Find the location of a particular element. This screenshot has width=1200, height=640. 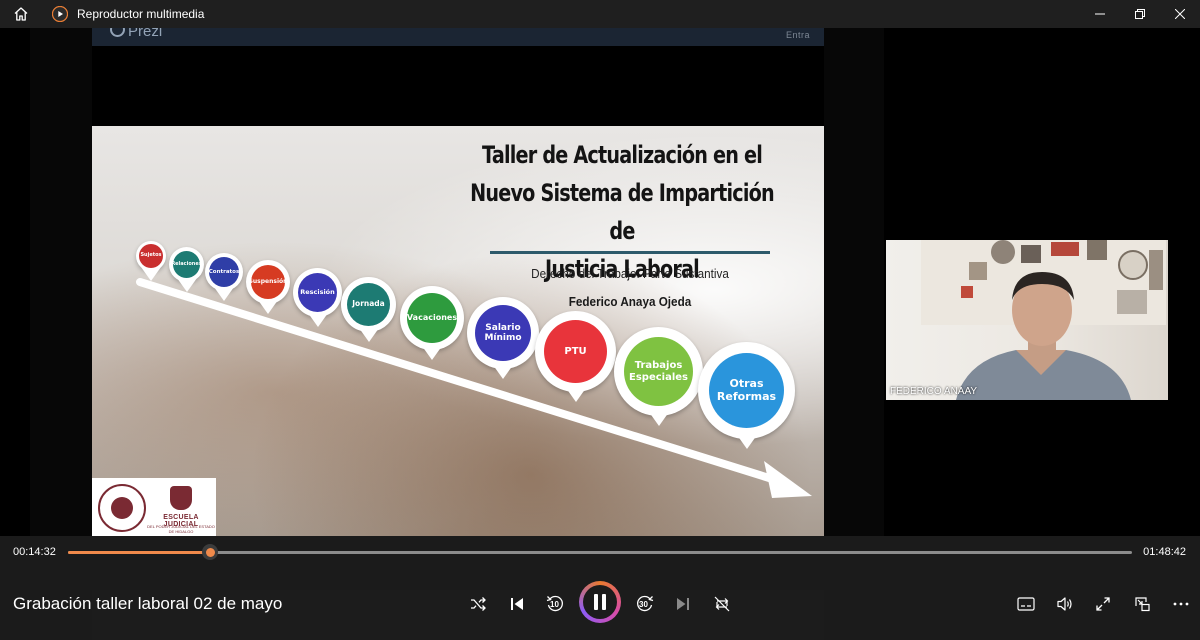

media-player-icon is located at coordinates (60, 14).